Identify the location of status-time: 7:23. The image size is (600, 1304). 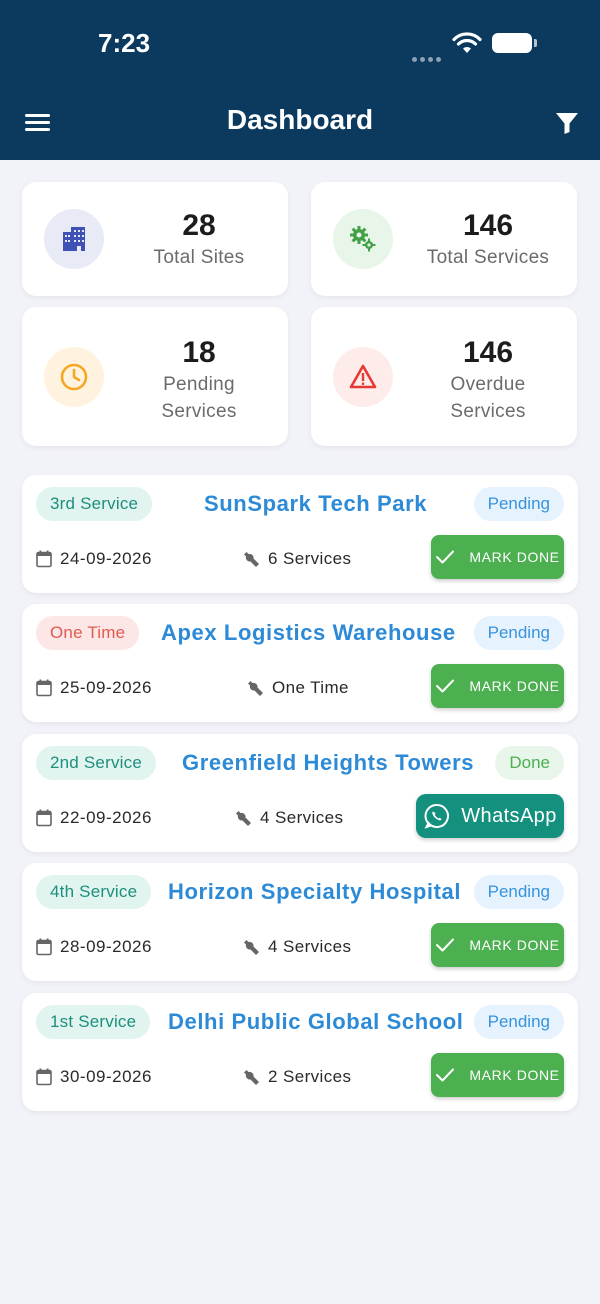
(124, 43).